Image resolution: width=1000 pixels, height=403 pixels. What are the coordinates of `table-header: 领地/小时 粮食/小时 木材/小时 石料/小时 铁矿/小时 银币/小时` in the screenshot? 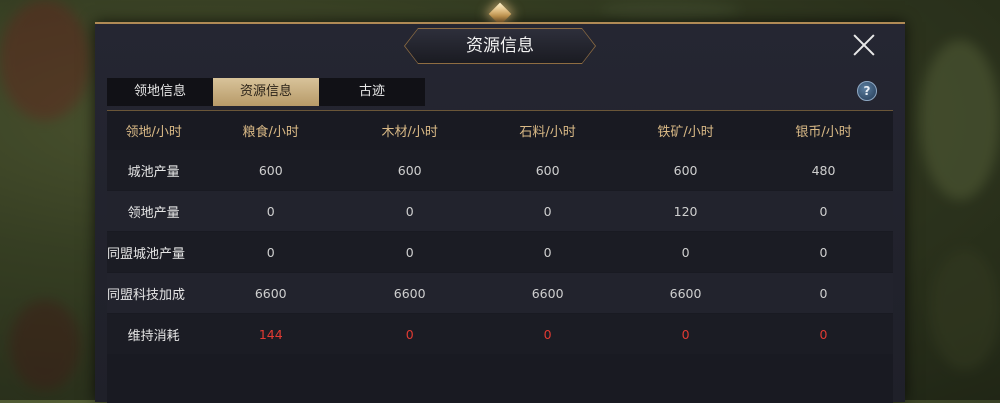 It's located at (500, 130).